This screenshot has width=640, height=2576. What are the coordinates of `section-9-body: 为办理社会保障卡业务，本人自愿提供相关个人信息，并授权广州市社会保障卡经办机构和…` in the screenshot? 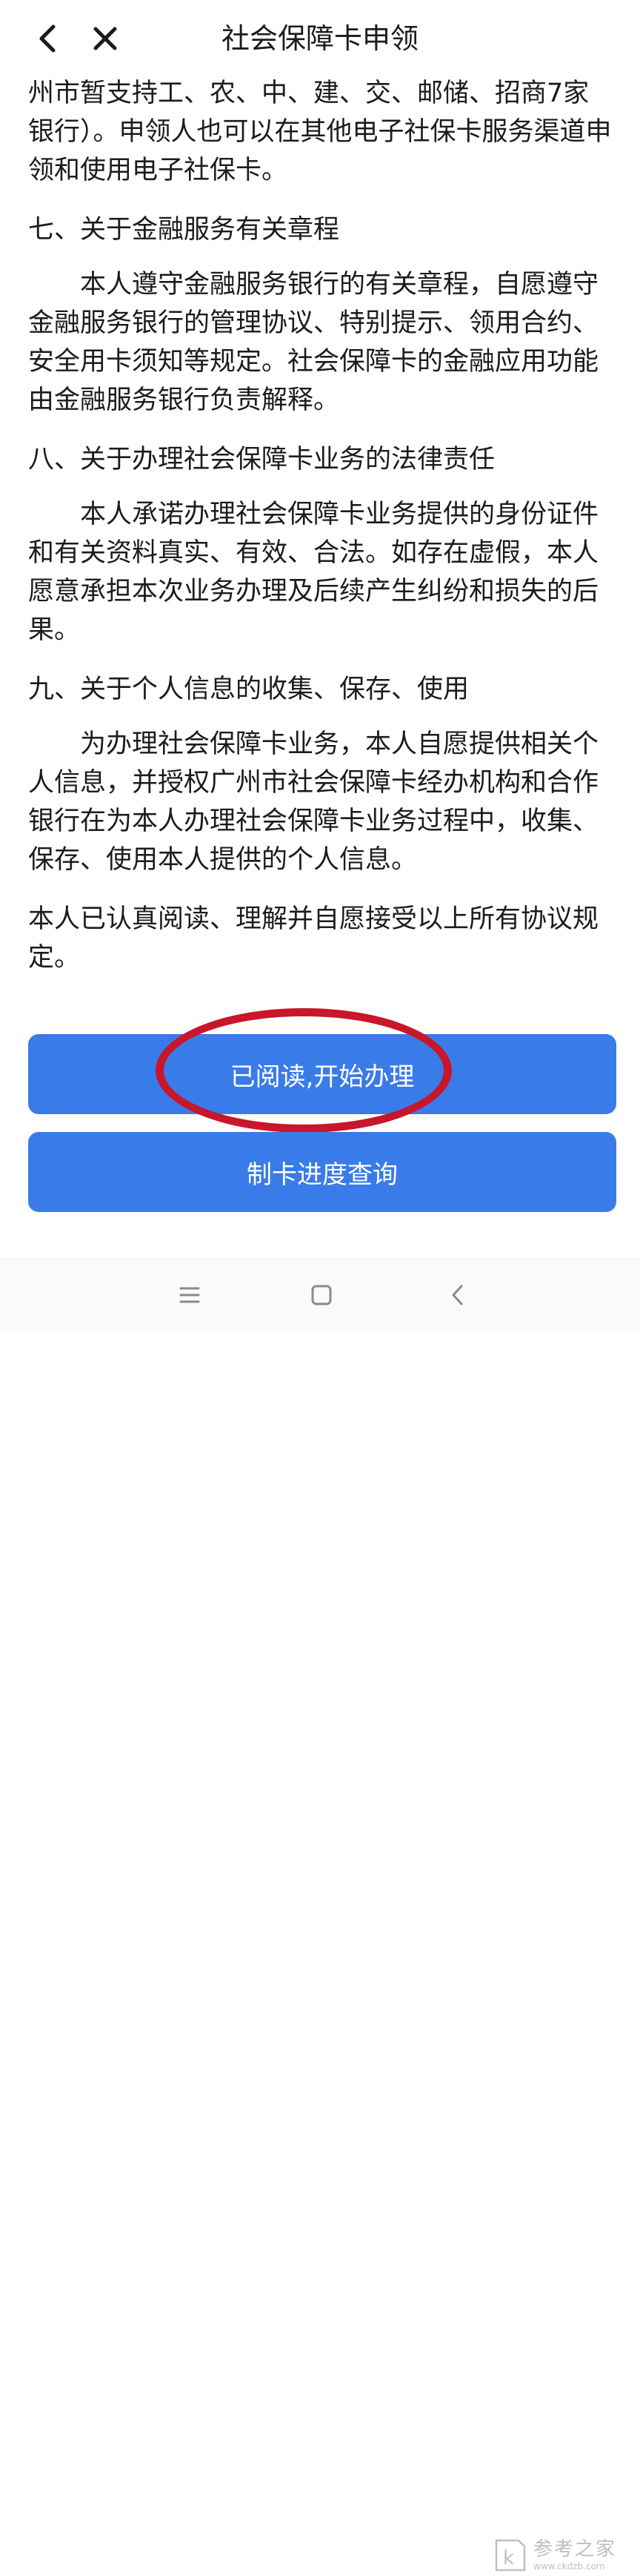 It's located at (313, 802).